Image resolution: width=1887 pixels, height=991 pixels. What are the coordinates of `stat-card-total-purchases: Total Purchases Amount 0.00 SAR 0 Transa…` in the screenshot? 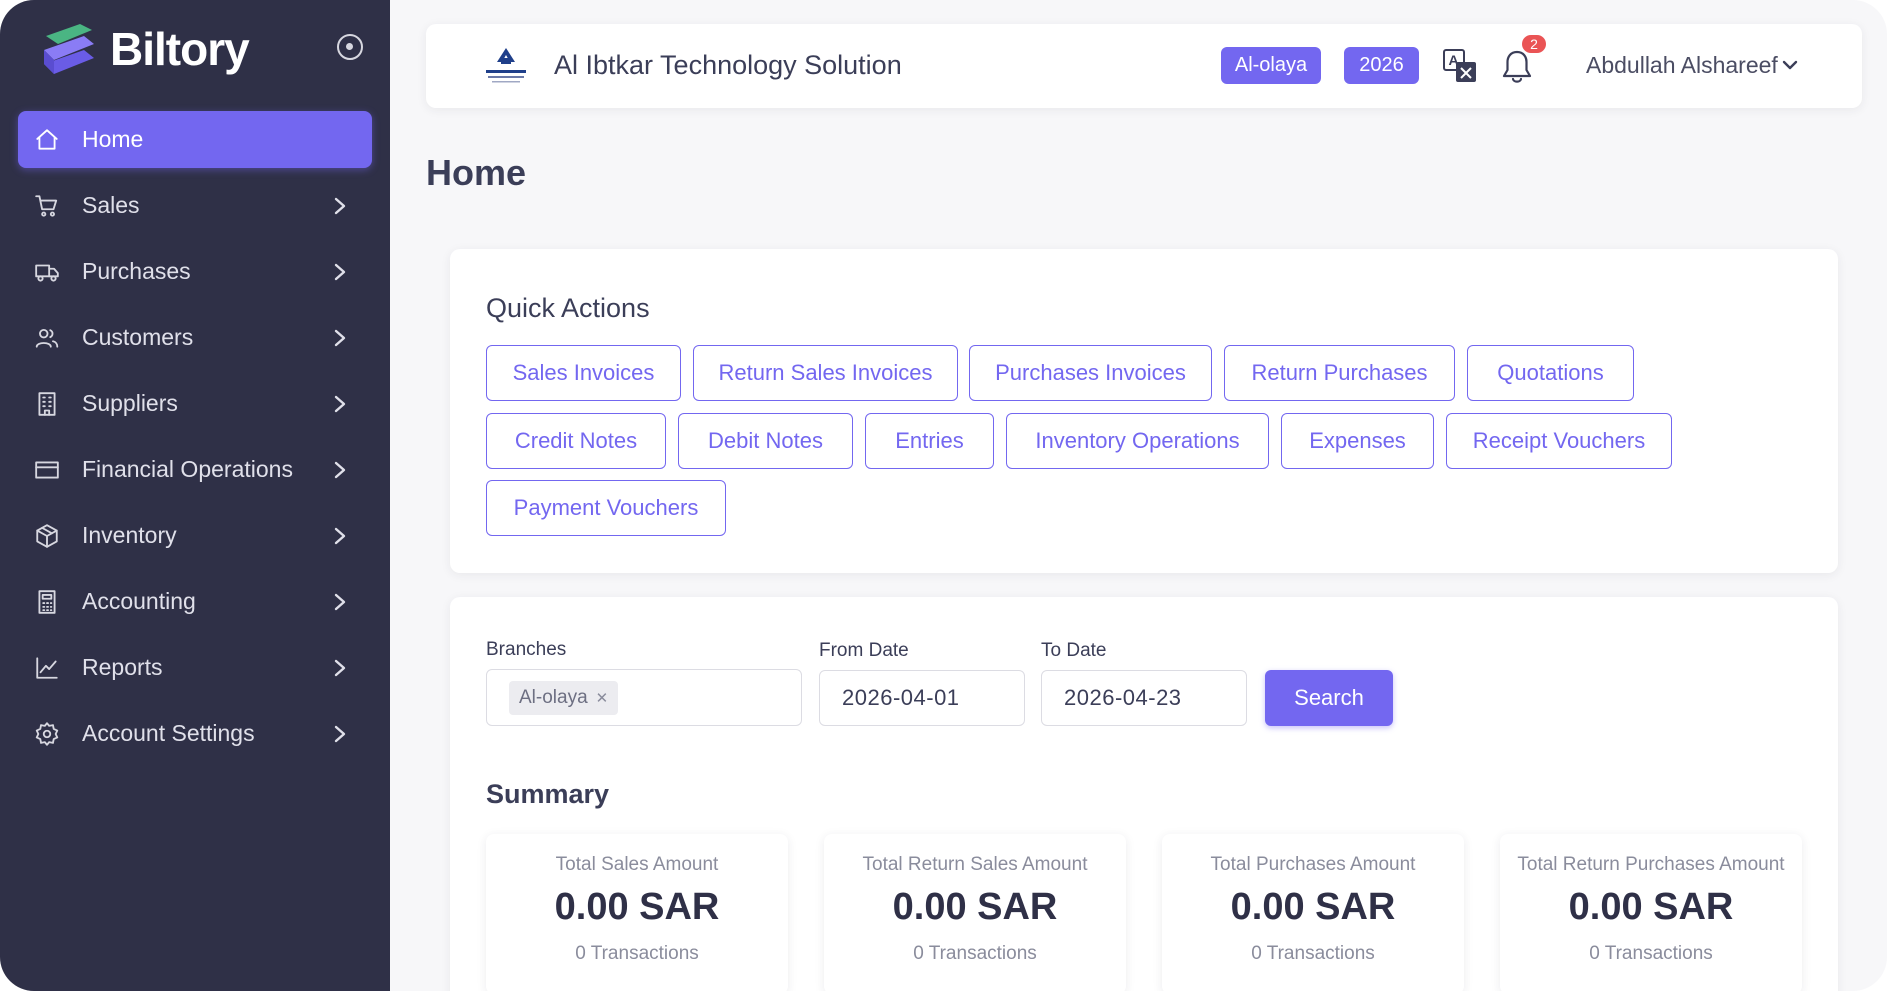 It's located at (1313, 912).